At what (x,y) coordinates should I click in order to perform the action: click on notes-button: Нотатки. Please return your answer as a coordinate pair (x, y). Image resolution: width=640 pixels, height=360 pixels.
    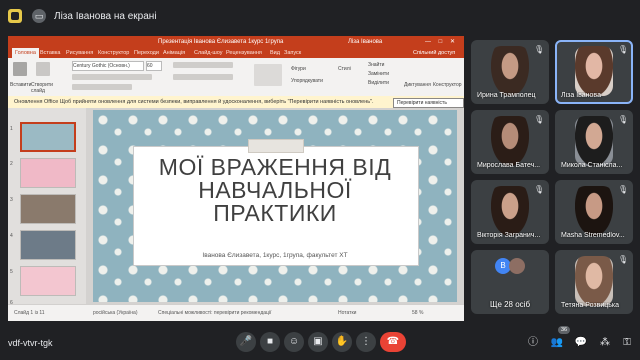
    Looking at the image, I should click on (347, 313).